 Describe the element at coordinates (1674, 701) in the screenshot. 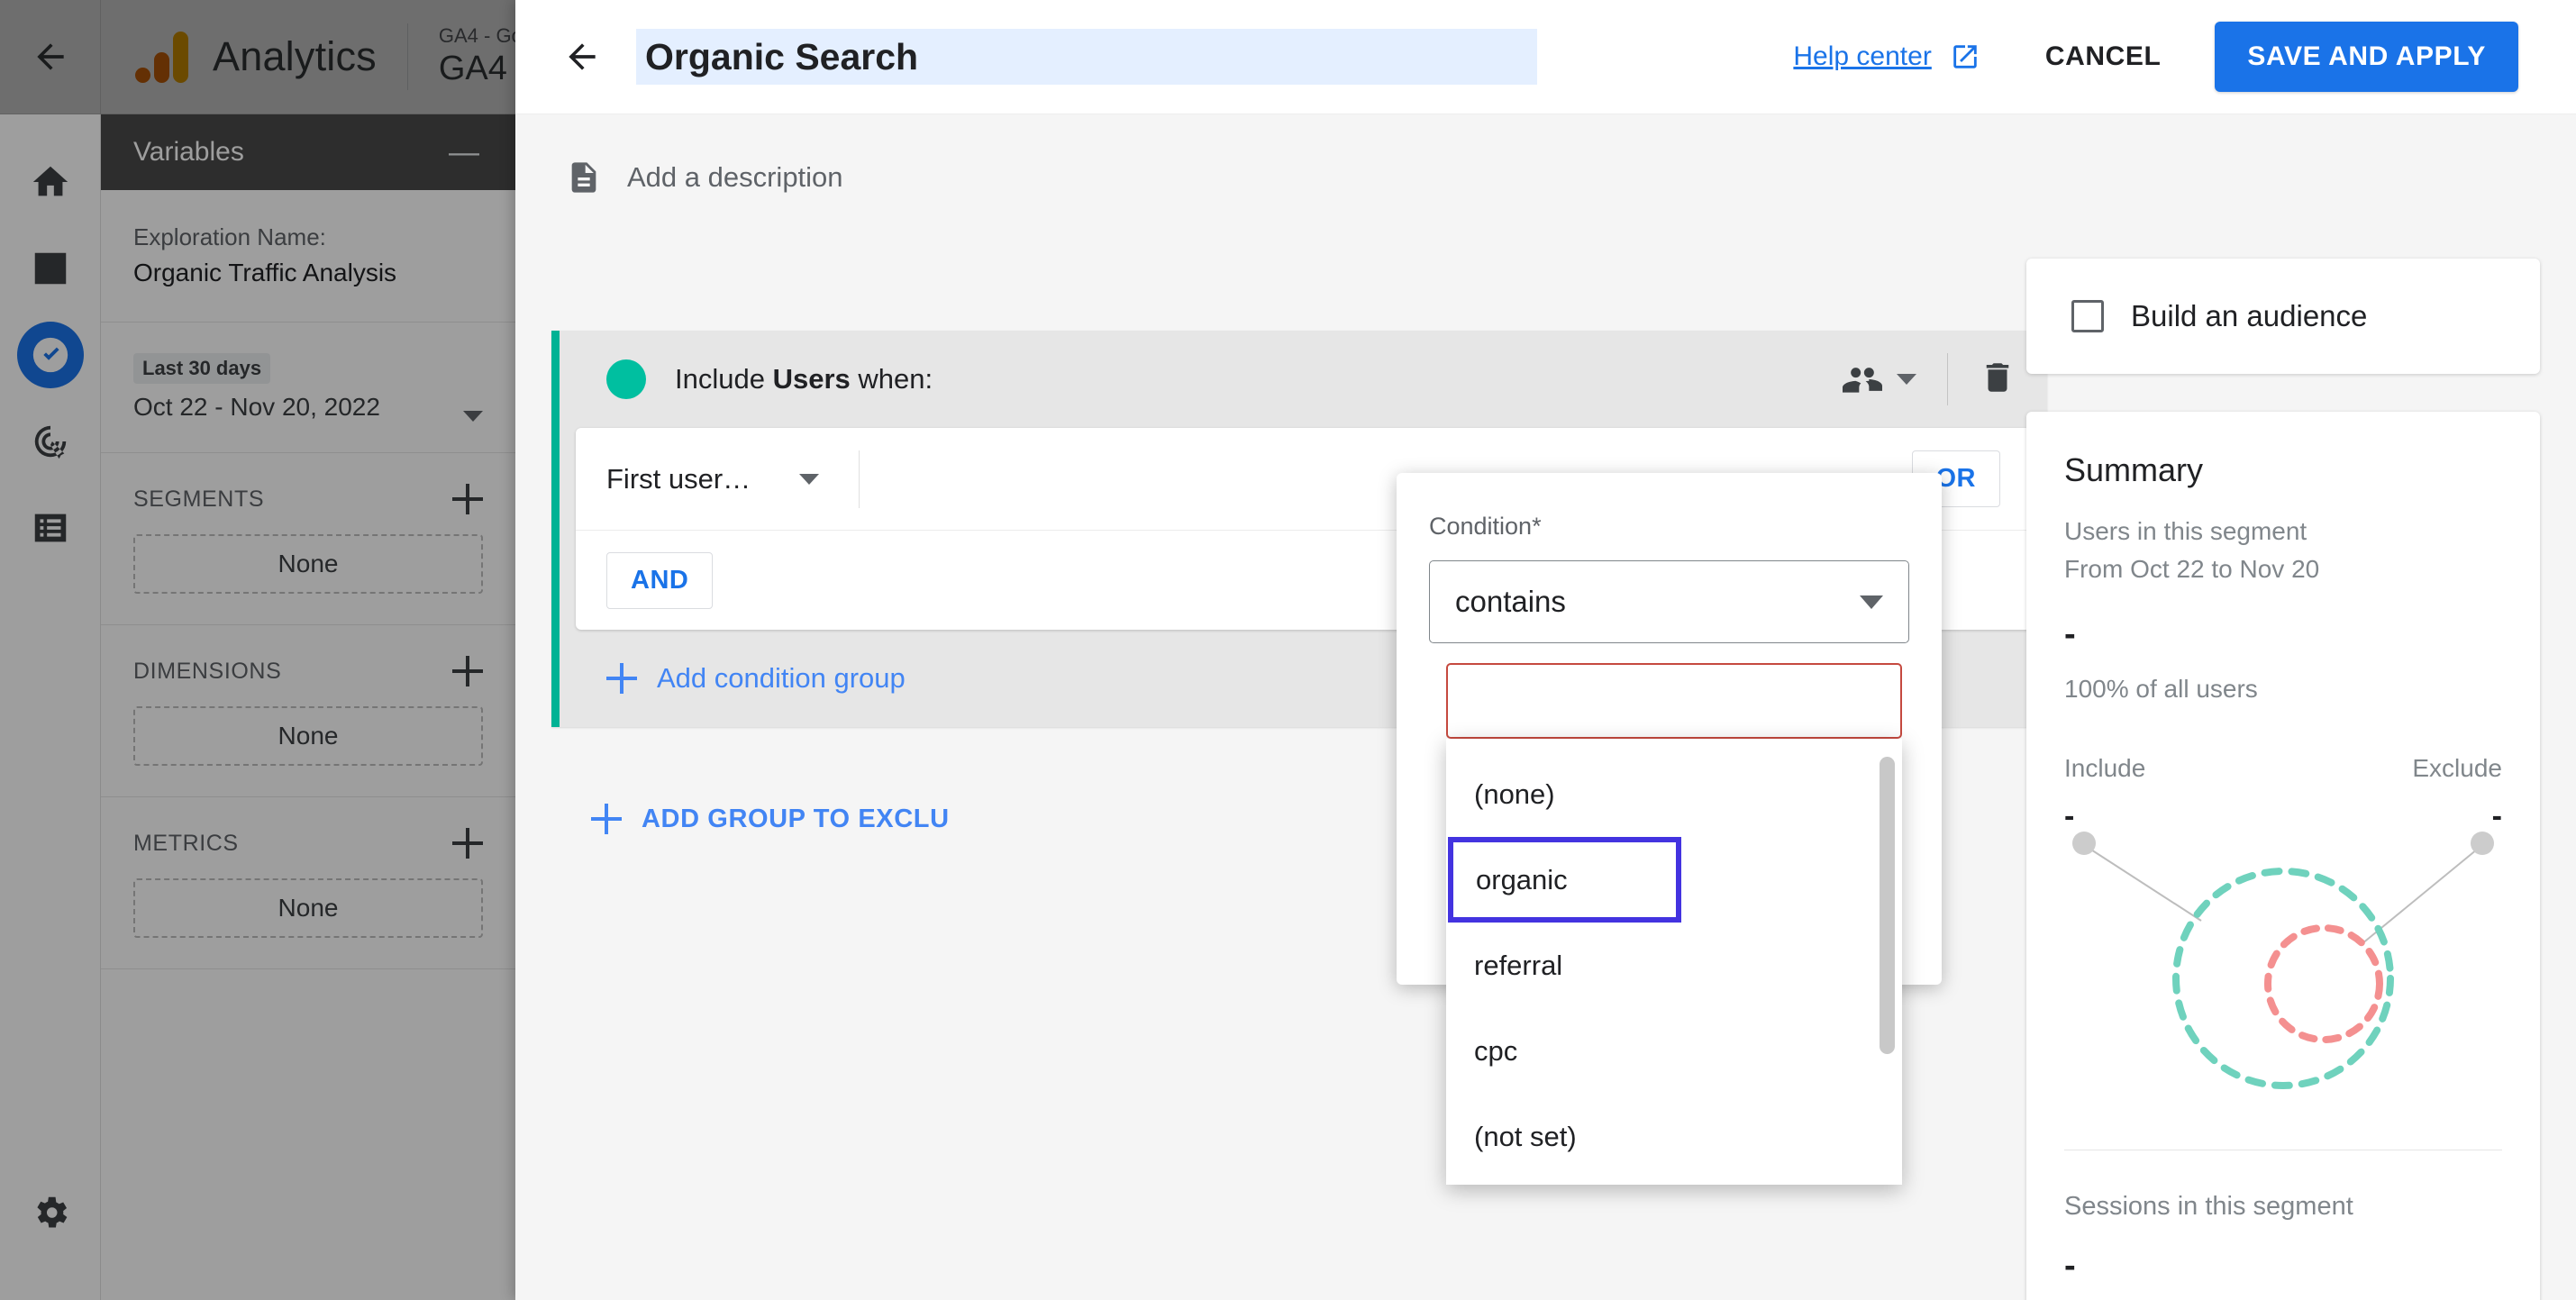

I see `condition-value-field` at that location.